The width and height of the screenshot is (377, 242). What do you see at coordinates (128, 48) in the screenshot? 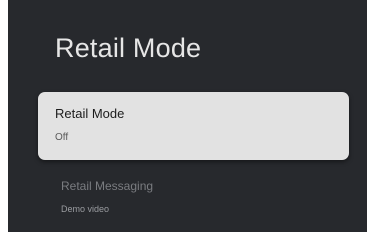
I see `page-title: Retail Mode` at bounding box center [128, 48].